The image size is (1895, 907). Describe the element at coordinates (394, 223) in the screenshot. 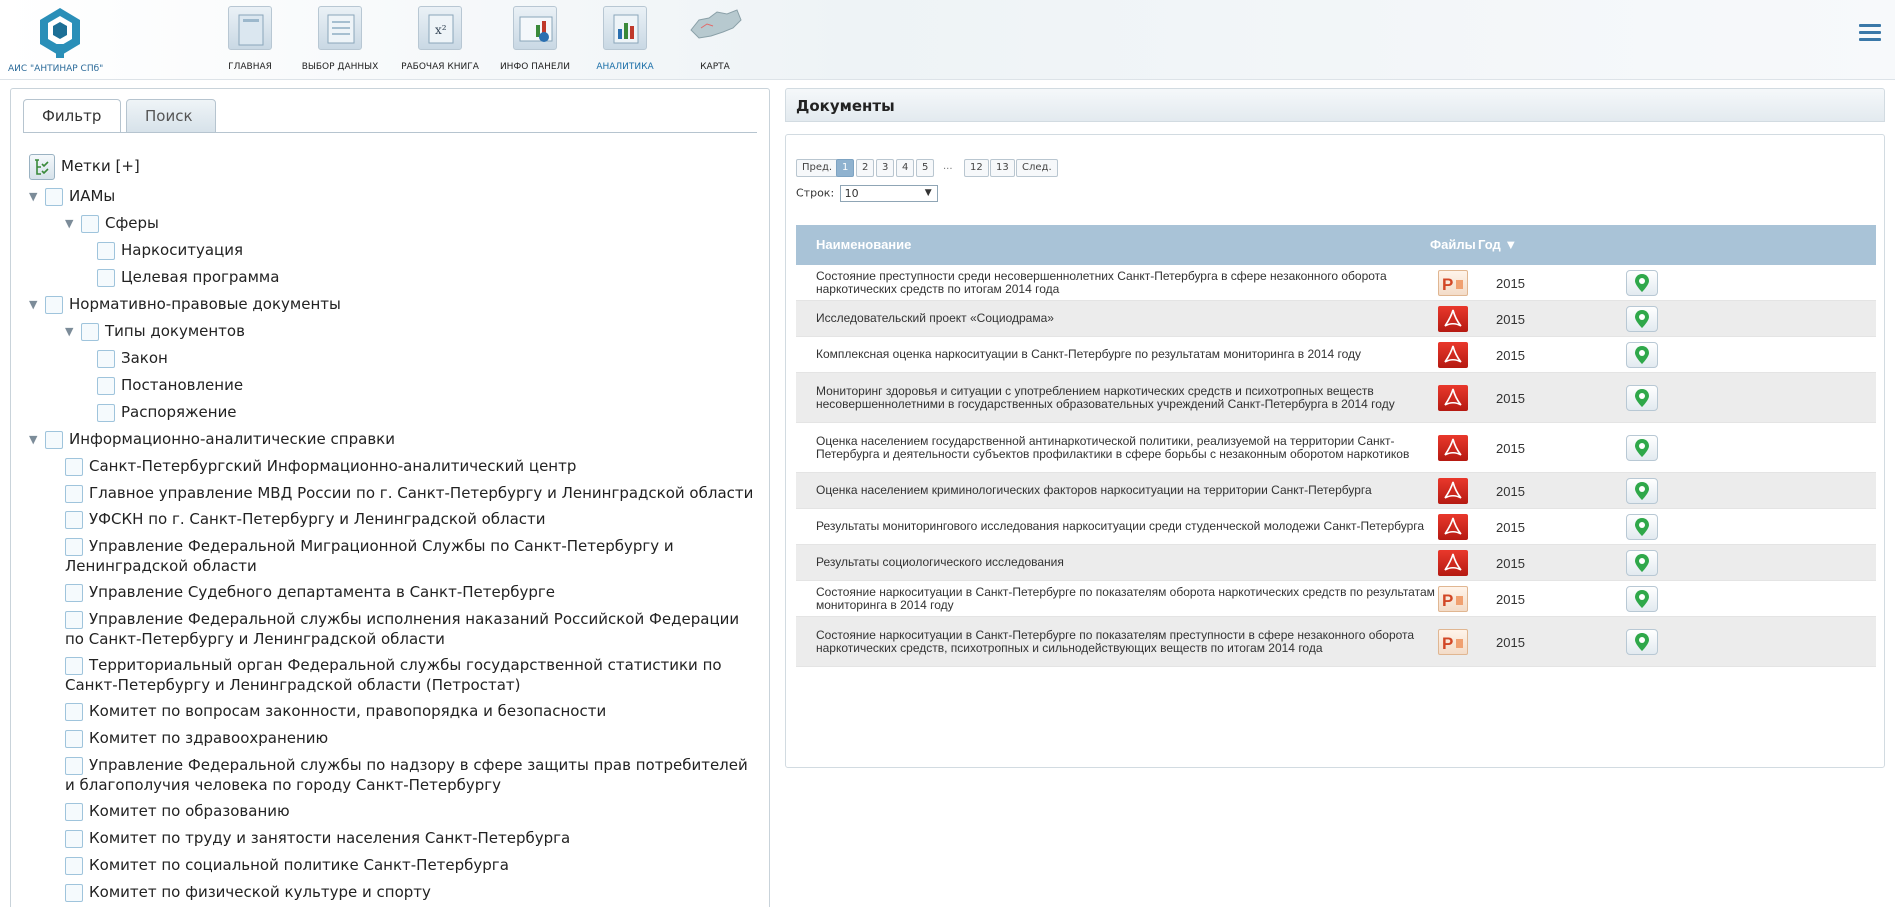

I see `tree-node-spheres: ▼ Сферы` at that location.